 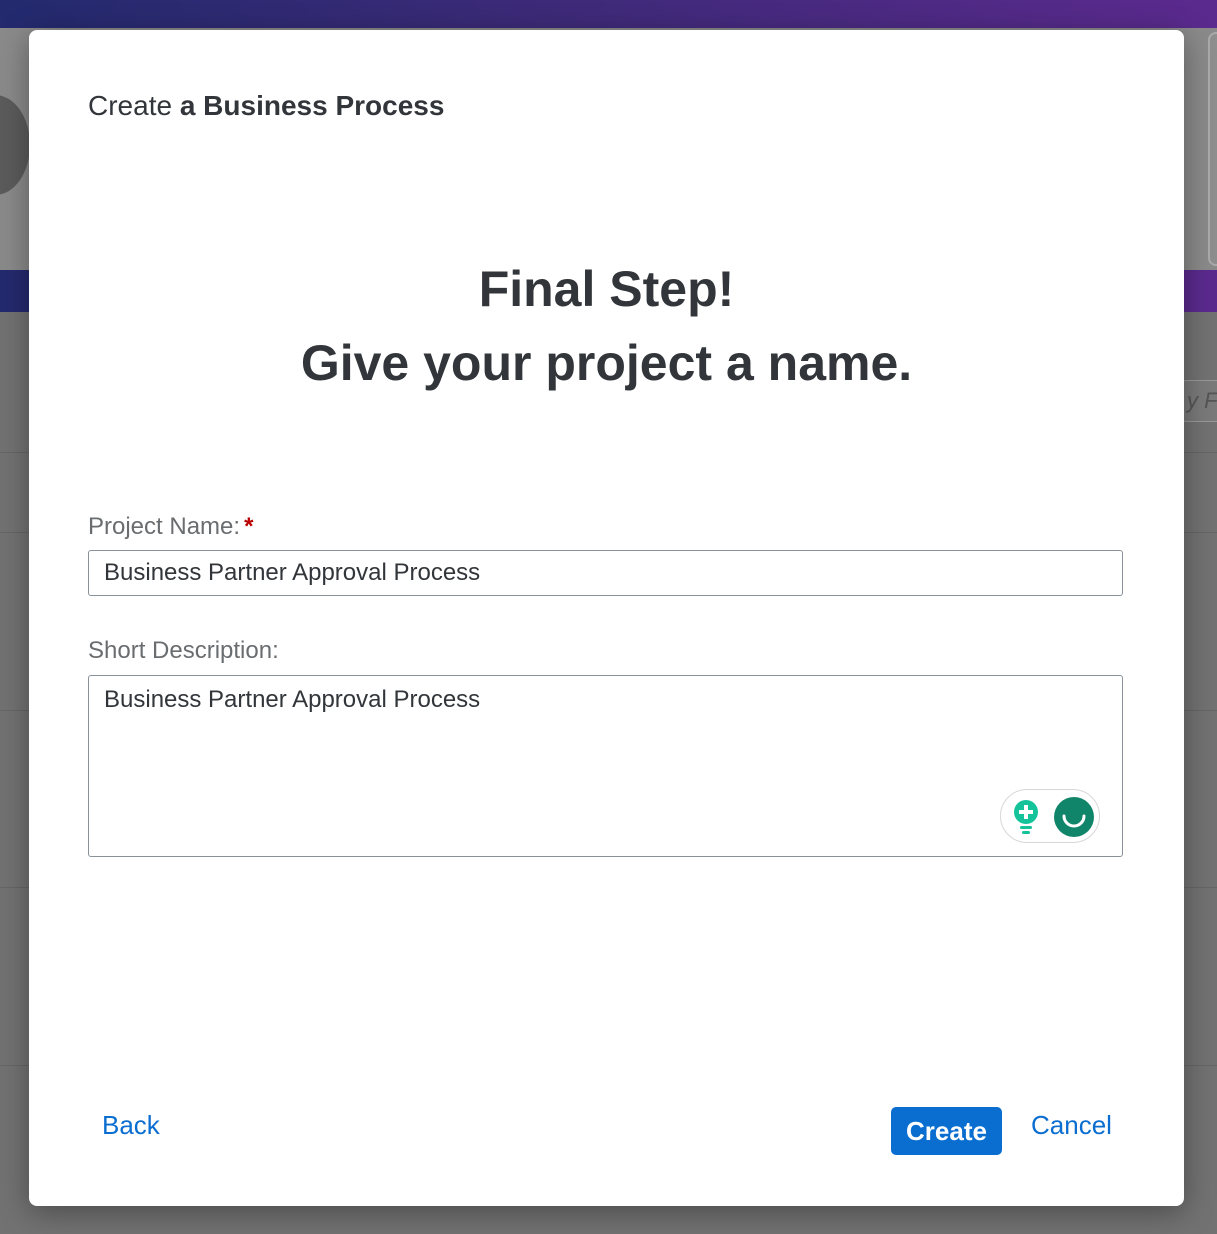 What do you see at coordinates (606, 289) in the screenshot?
I see `step-heading-line1: Final Step!` at bounding box center [606, 289].